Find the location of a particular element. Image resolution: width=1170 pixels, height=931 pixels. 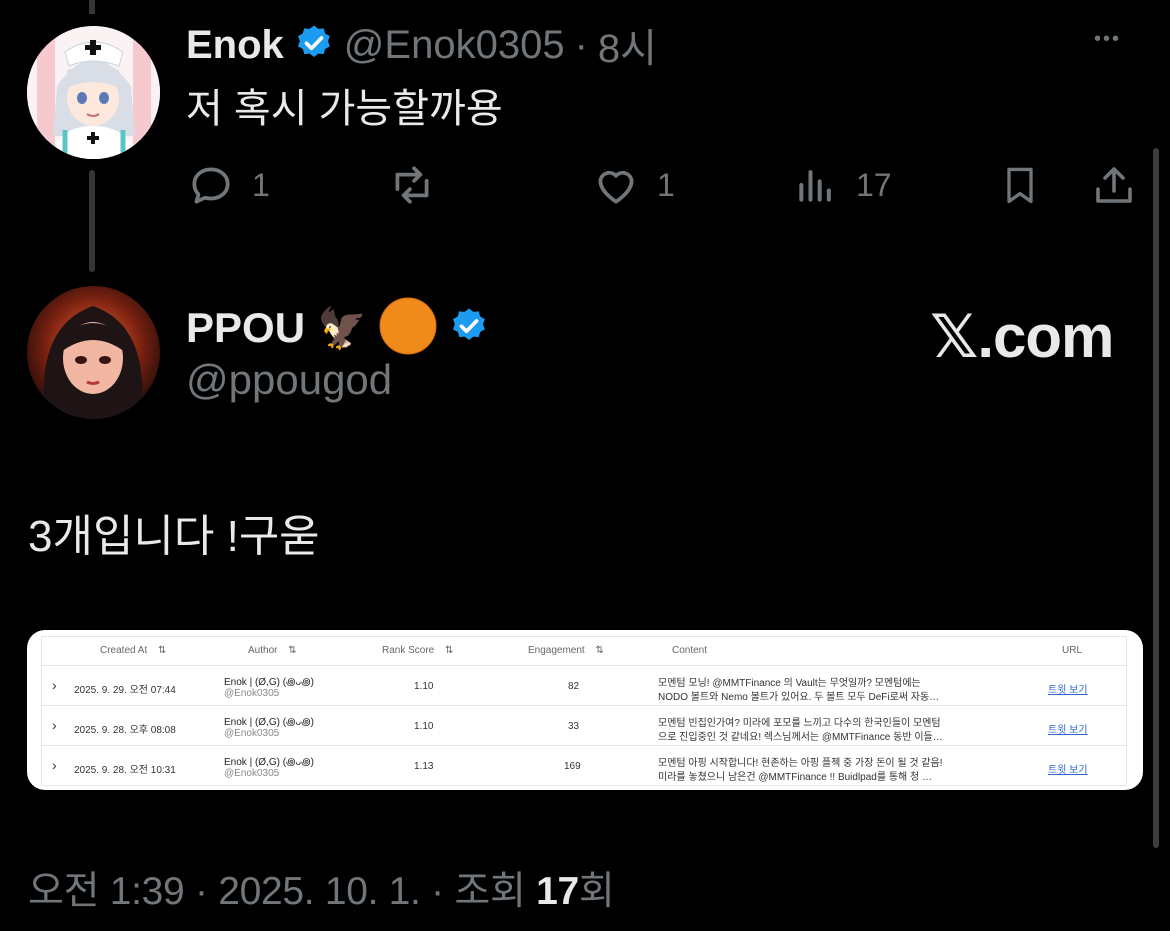

reply-author-name: Enok is located at coordinates (235, 45).